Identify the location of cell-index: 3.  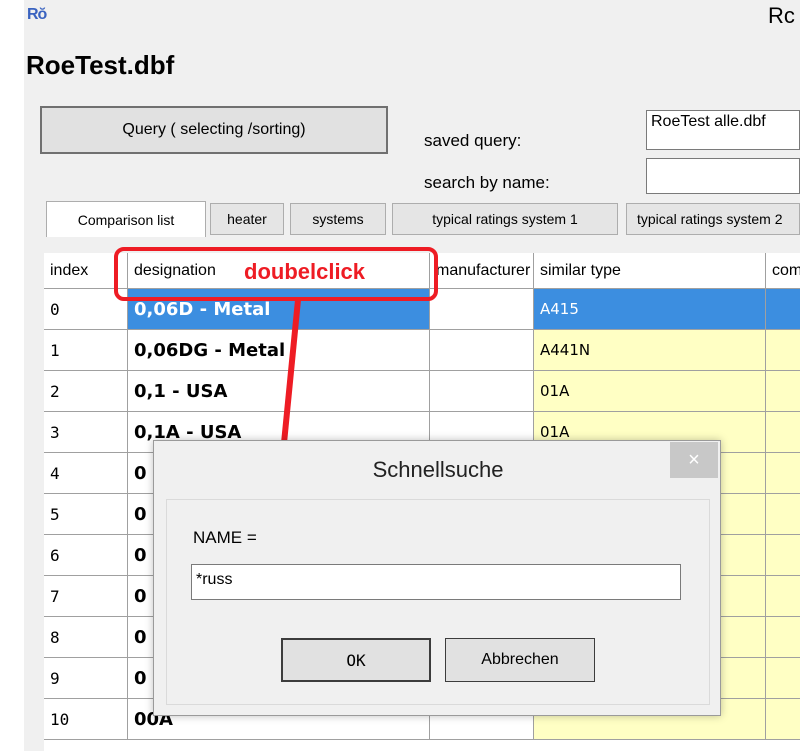
(86, 432).